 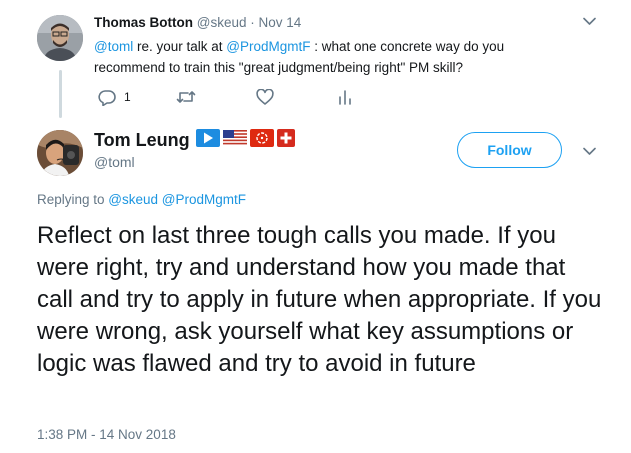 I want to click on author-name: Tom Leung, so click(x=142, y=140).